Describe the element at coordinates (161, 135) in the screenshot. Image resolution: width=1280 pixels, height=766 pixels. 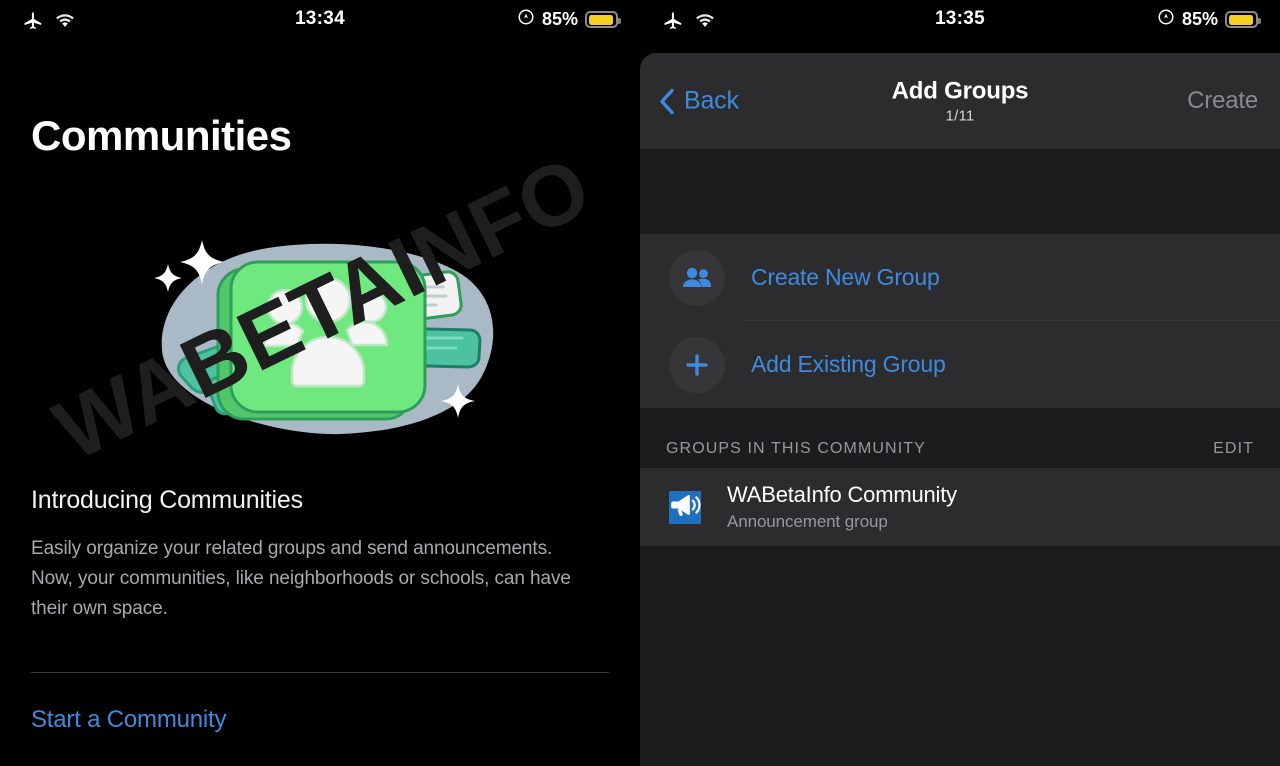
I see `page-title: Communities` at that location.